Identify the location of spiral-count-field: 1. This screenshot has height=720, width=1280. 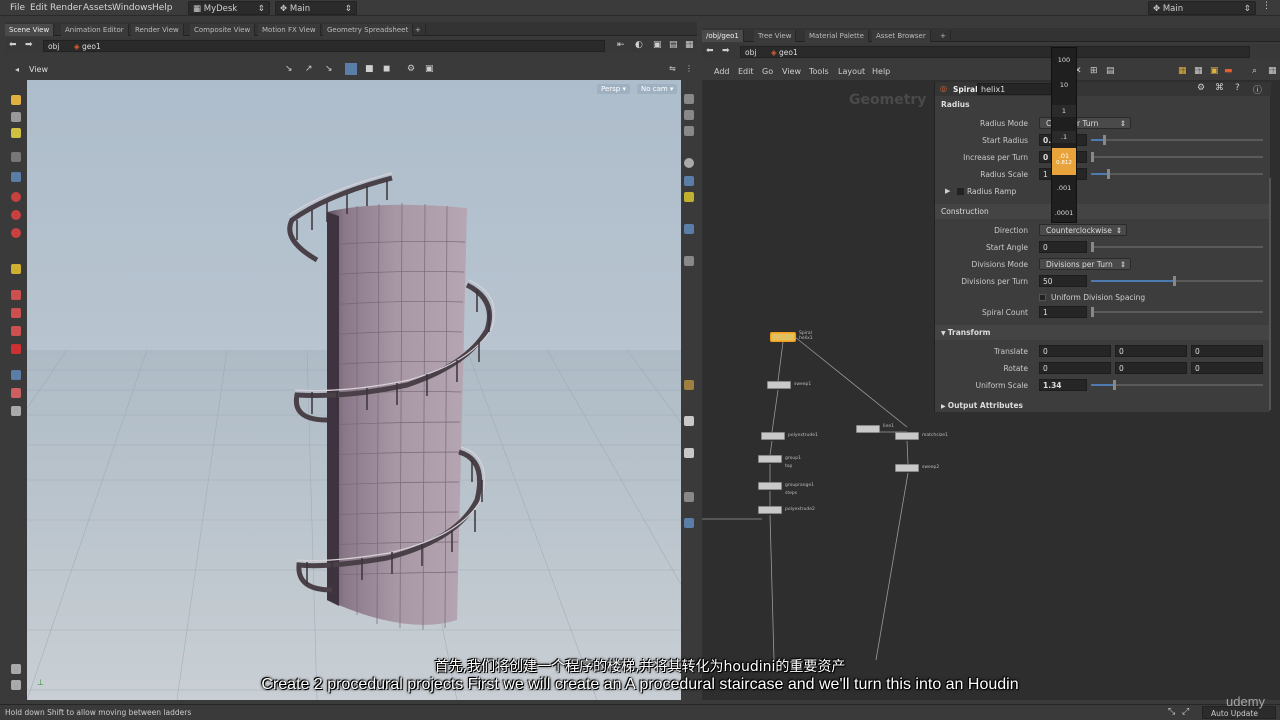
(1063, 312).